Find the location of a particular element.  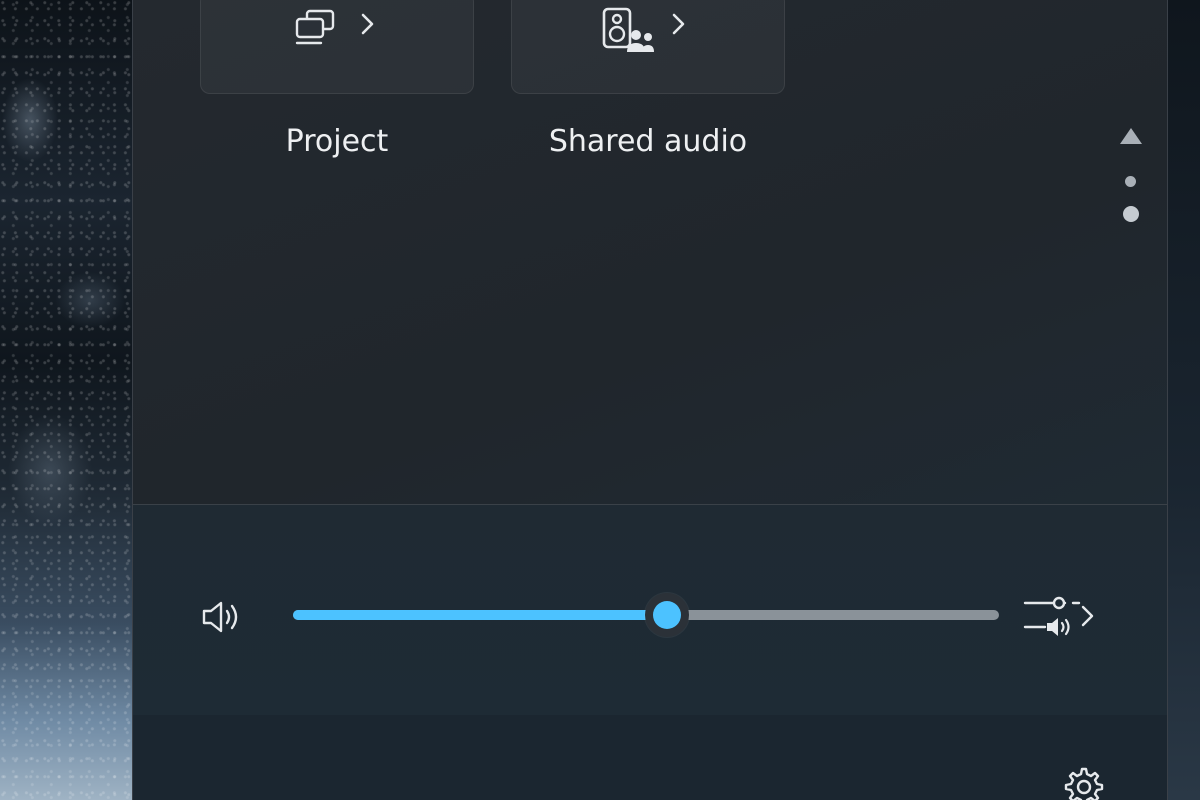

sound-output-button is located at coordinates (1066, 618).